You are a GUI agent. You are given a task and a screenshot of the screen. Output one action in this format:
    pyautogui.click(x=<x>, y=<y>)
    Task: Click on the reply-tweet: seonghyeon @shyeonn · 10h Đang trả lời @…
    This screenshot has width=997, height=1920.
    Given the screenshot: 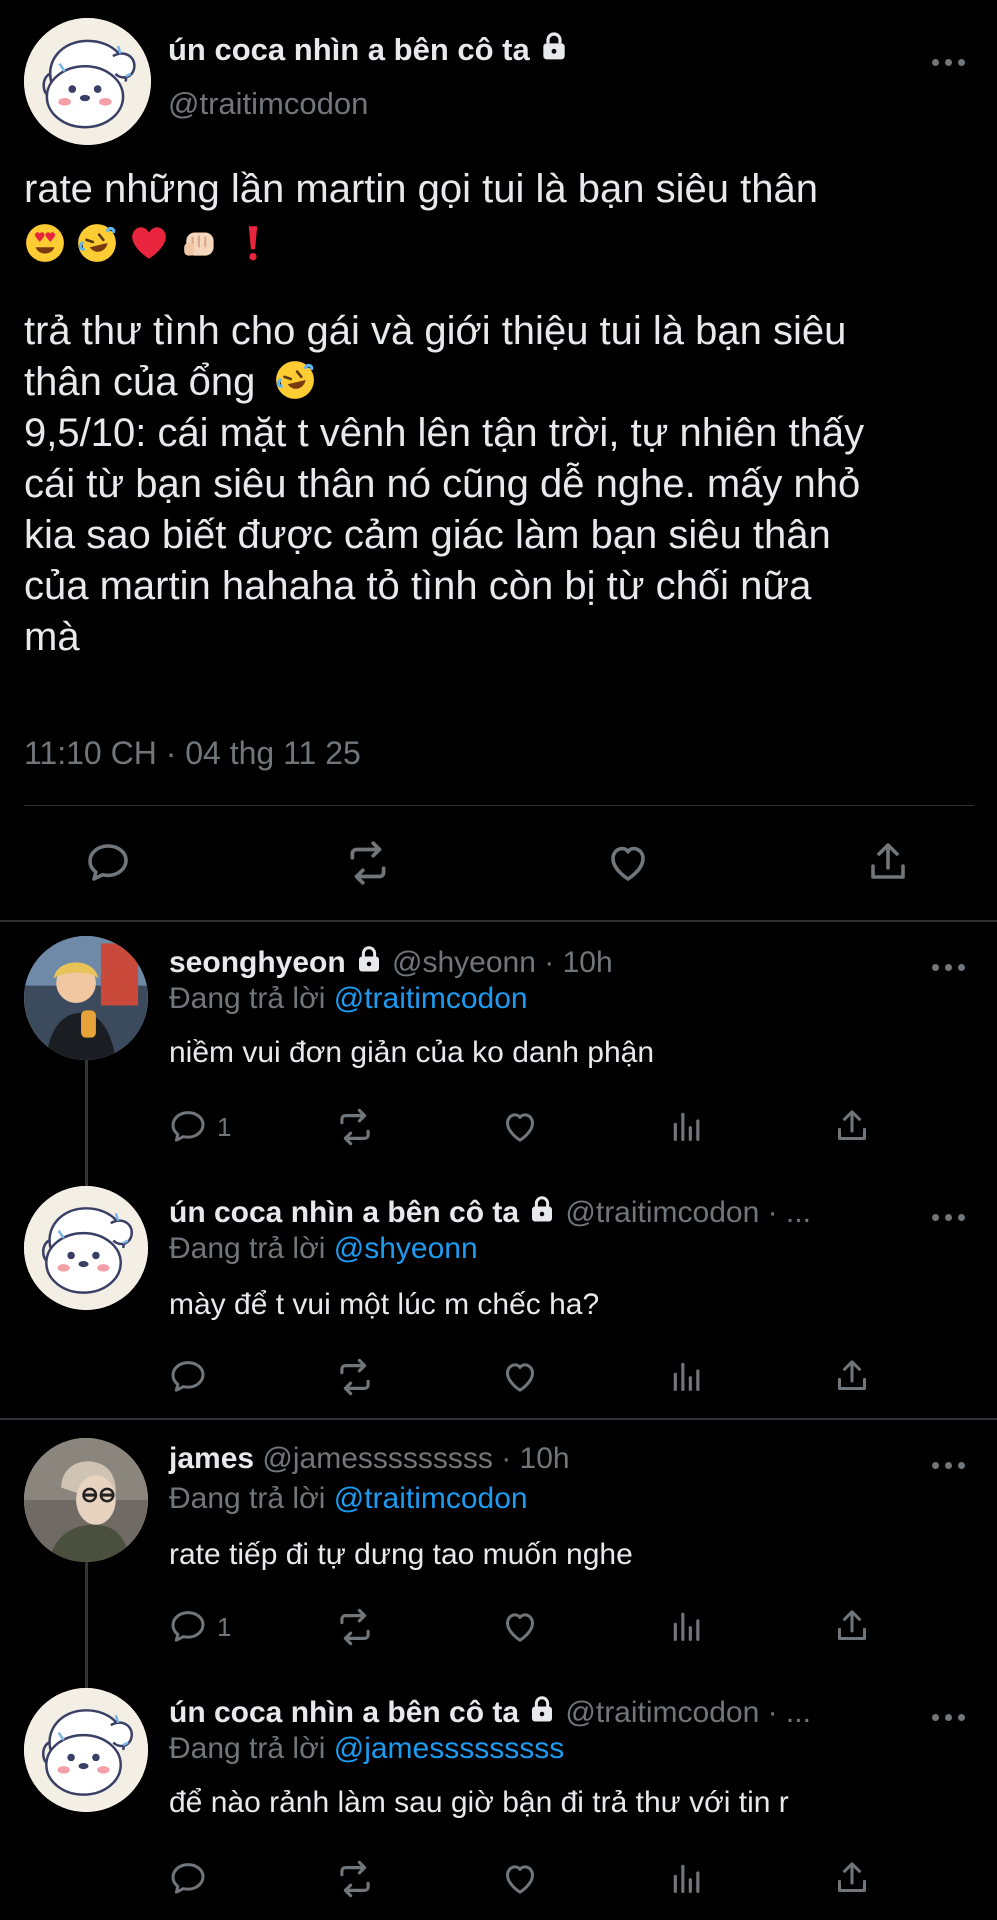 What is the action you would take?
    pyautogui.click(x=498, y=1047)
    